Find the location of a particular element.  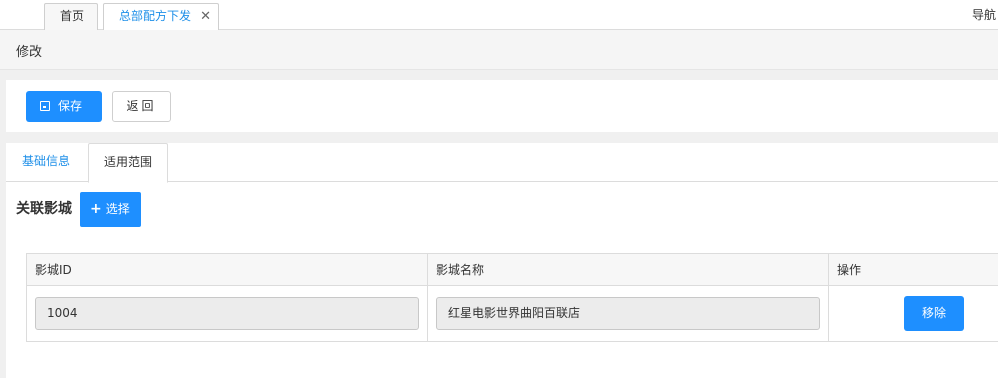

save-button-label: 保存 is located at coordinates (70, 106).